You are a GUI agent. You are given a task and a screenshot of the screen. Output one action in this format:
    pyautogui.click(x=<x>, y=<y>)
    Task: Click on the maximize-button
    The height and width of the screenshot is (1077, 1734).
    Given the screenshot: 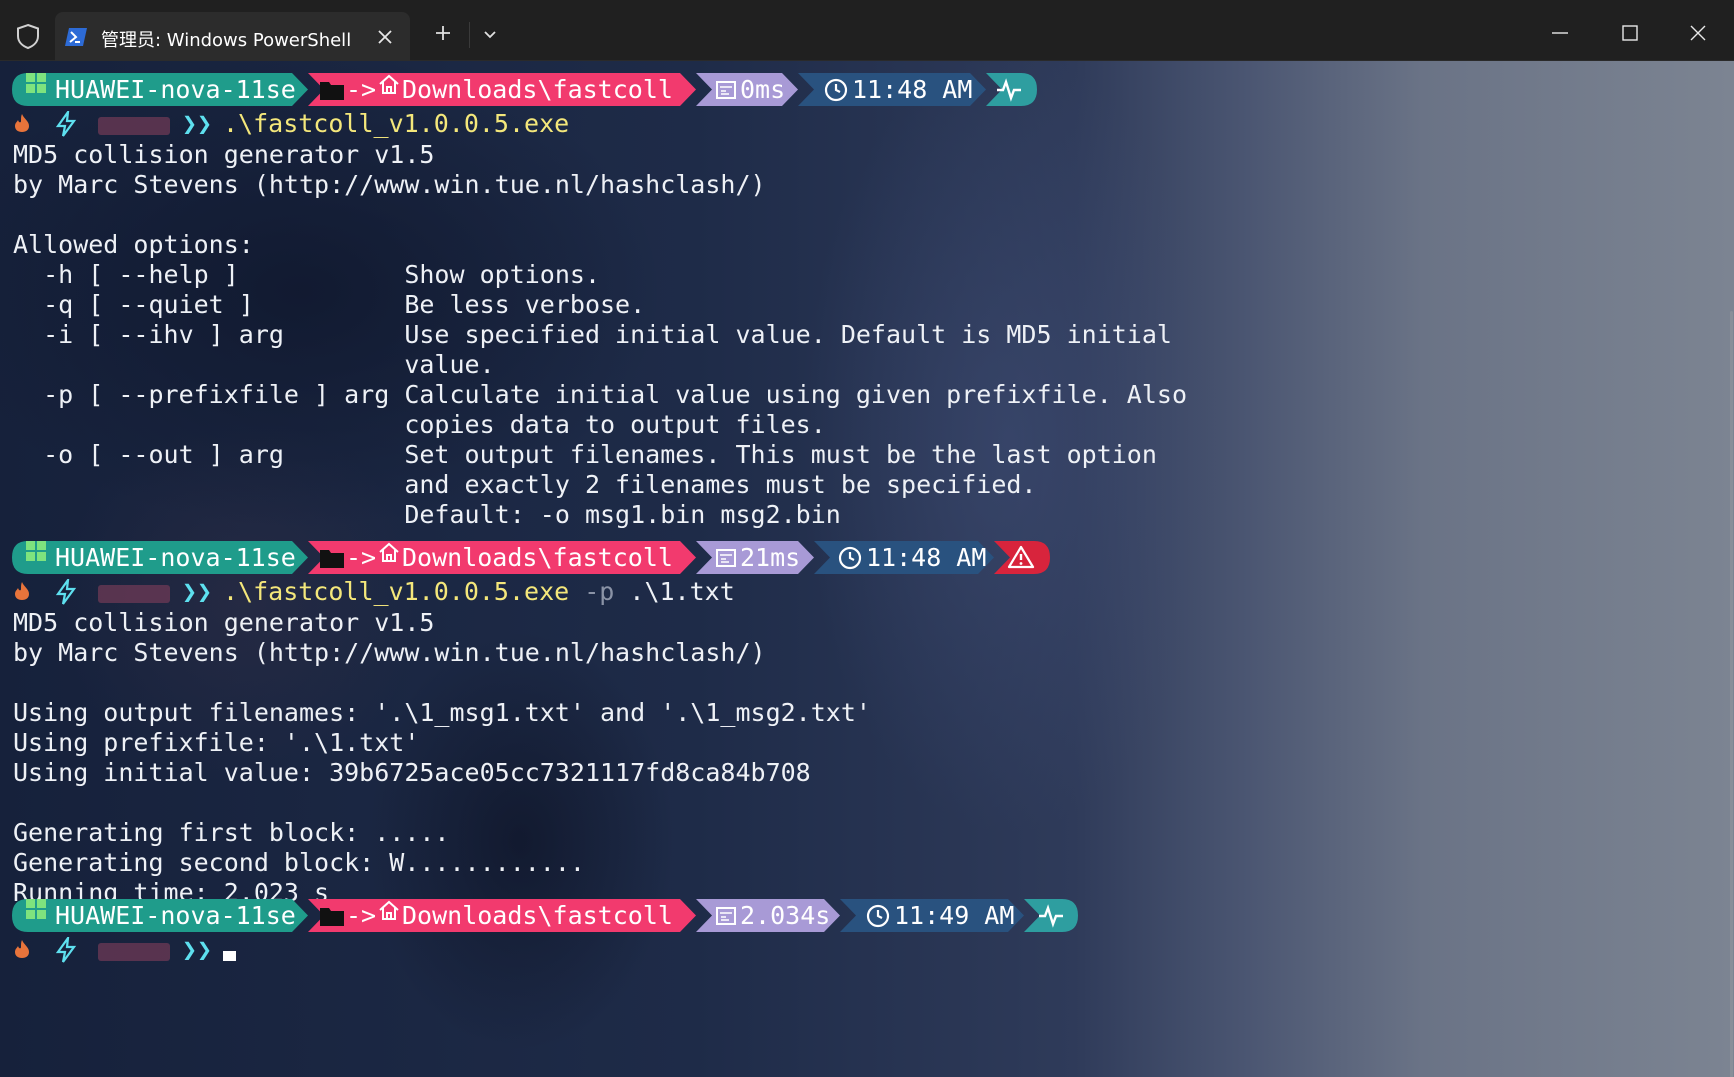 What is the action you would take?
    pyautogui.click(x=1629, y=32)
    